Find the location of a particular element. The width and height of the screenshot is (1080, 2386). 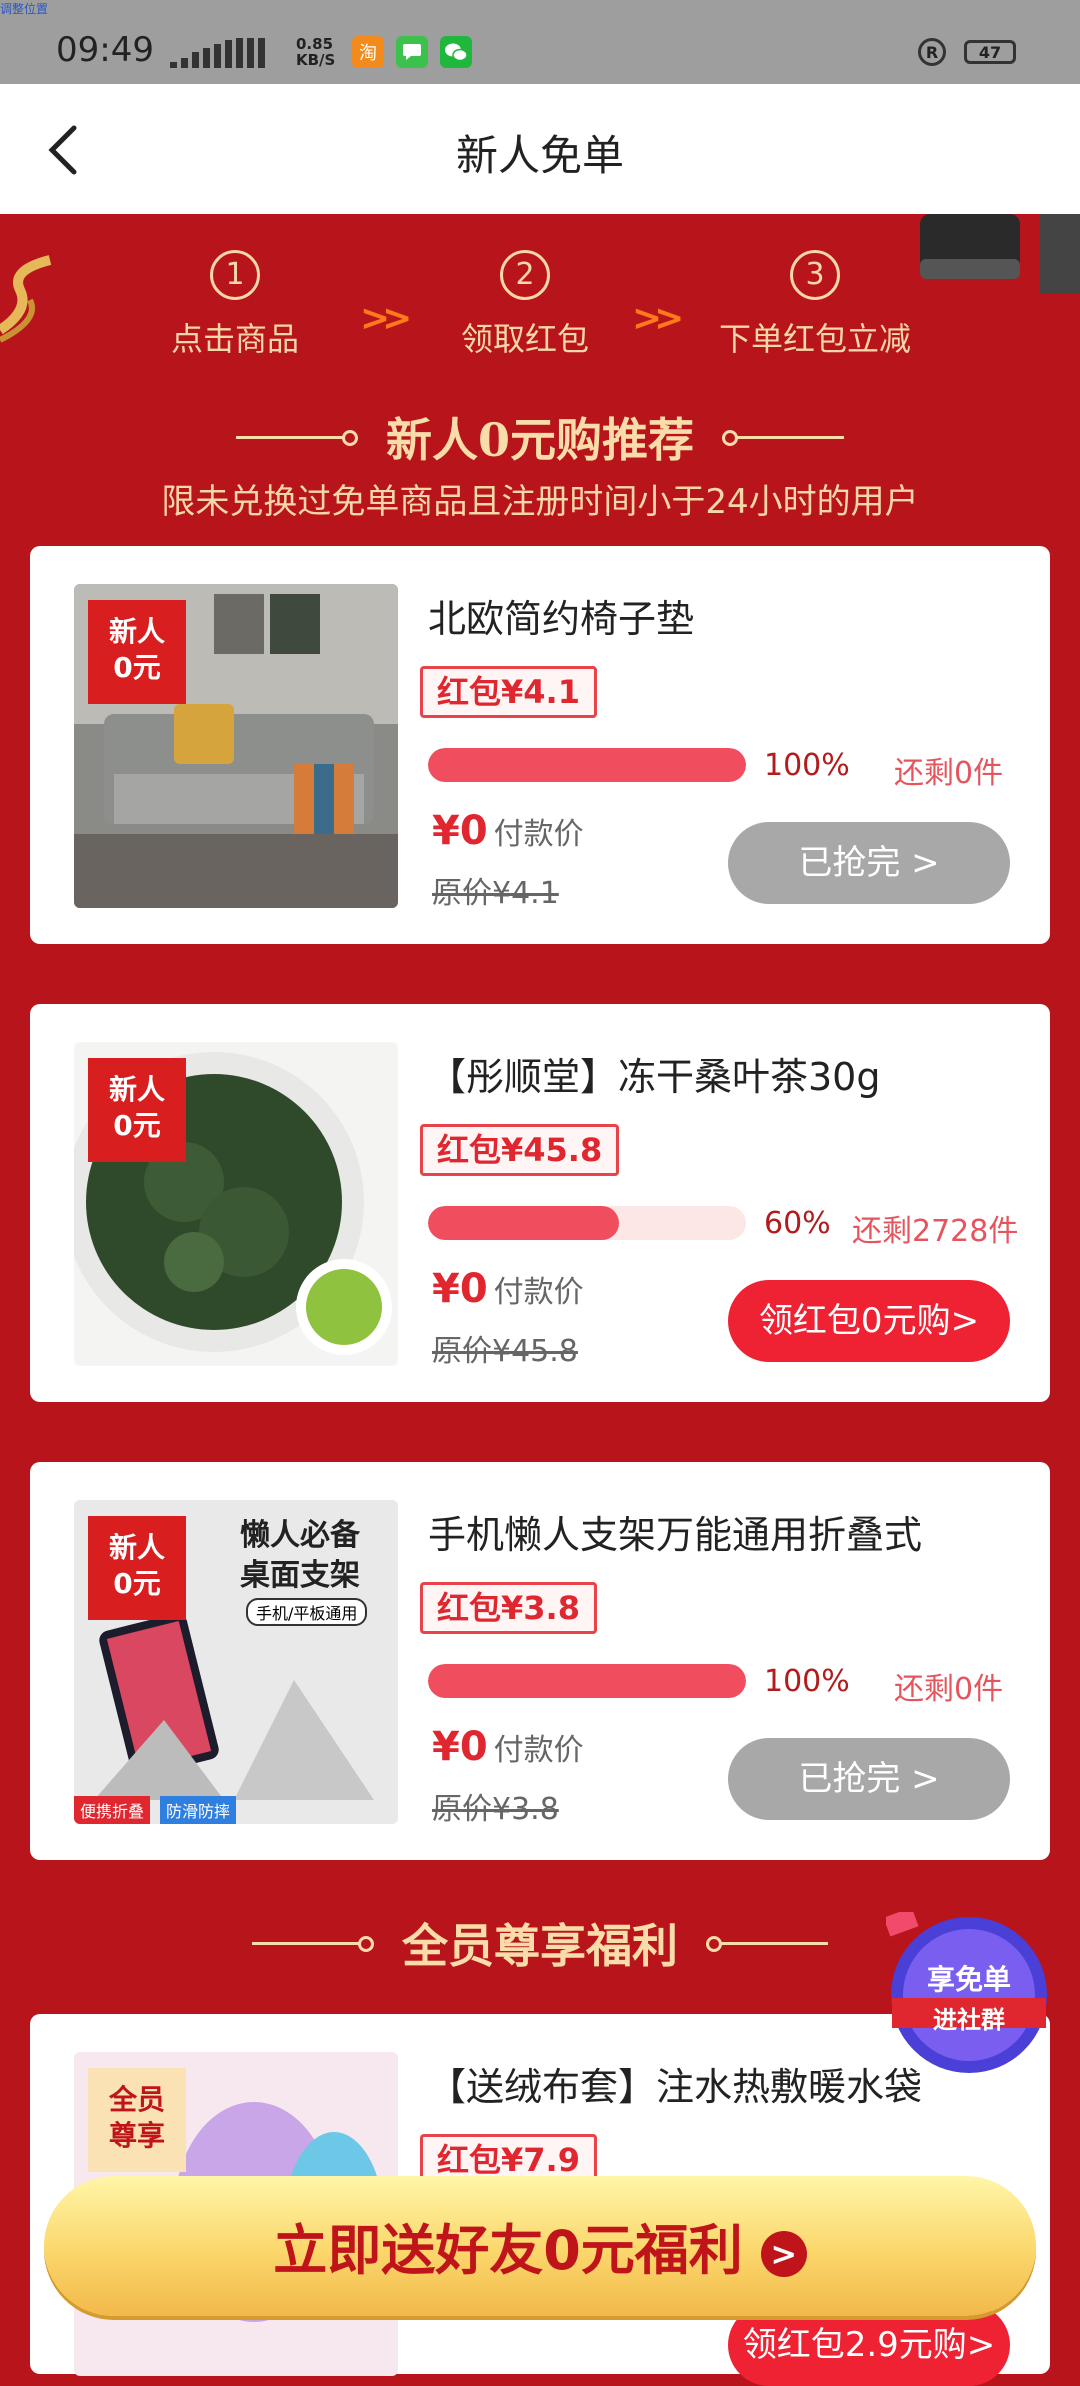

redpack-tag: 红包¥3.8 is located at coordinates (508, 1608).